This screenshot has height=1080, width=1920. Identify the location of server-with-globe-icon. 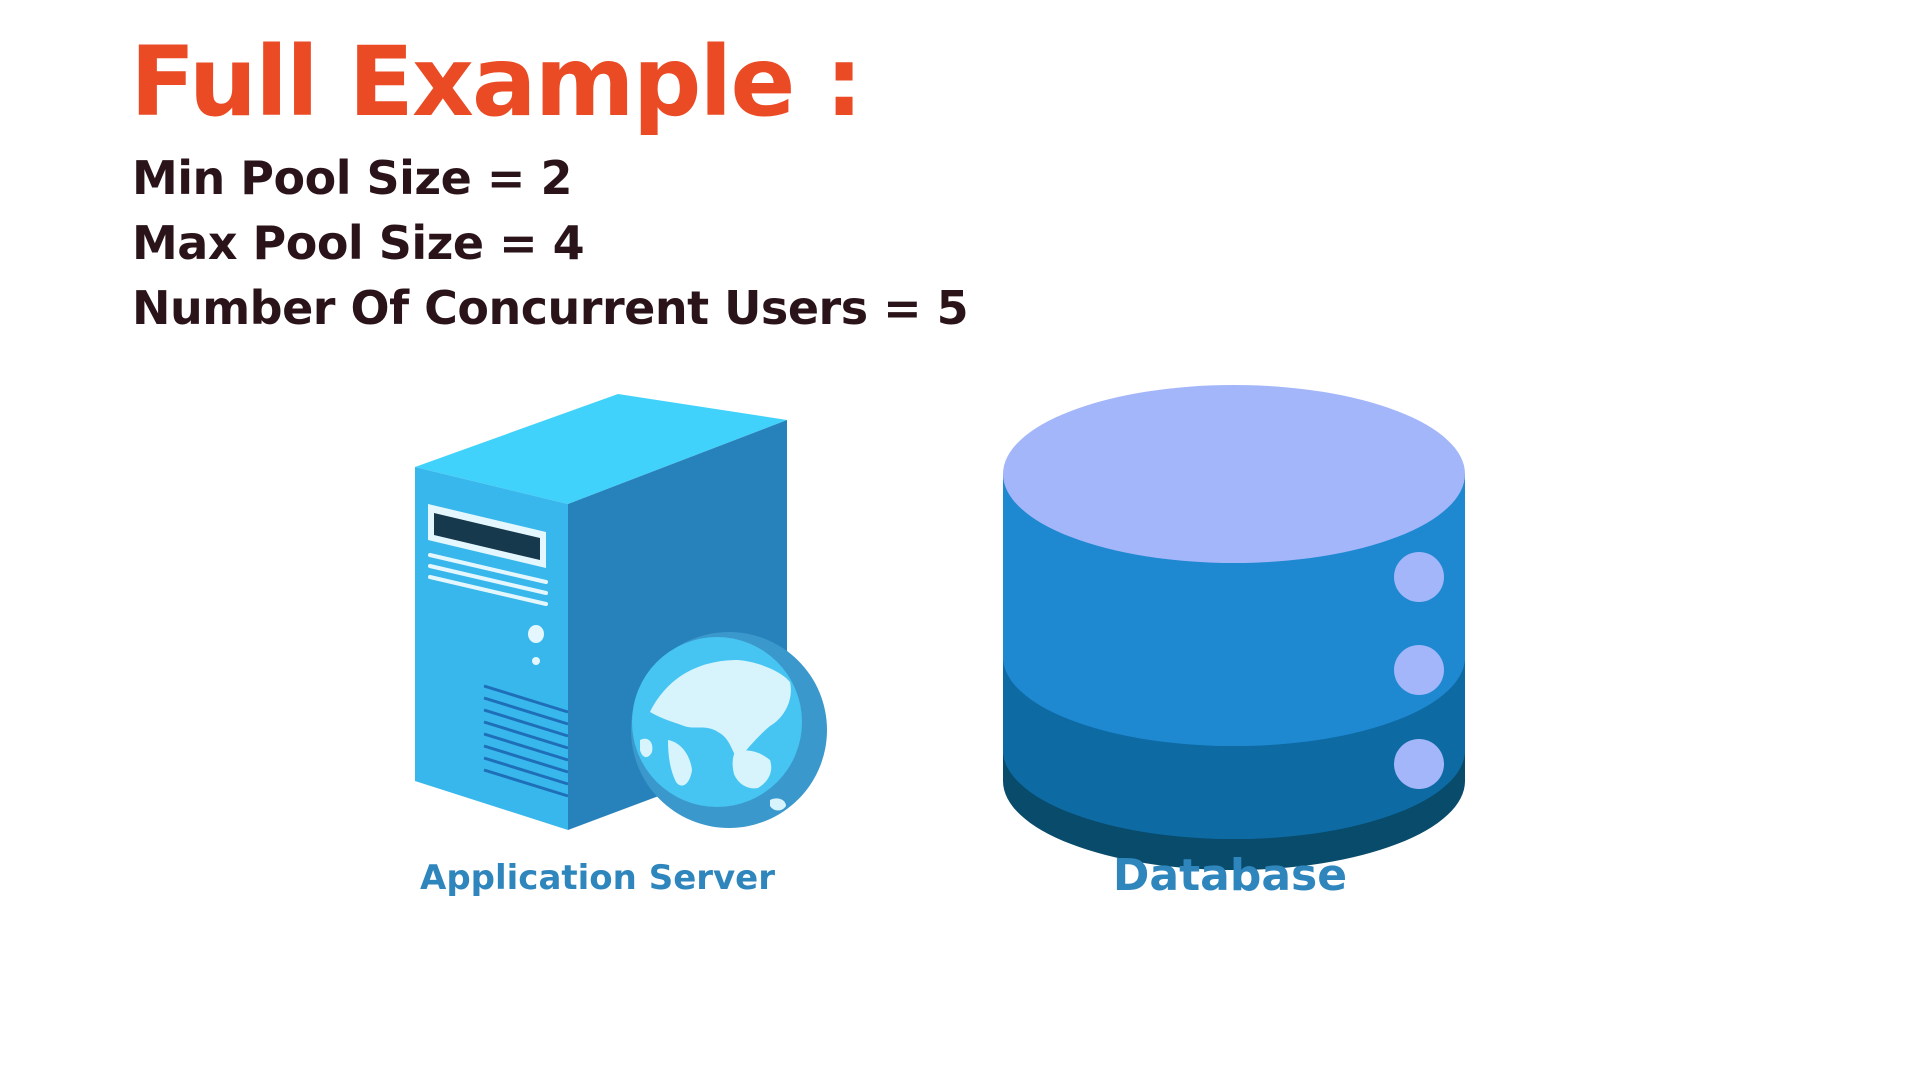
(621, 612).